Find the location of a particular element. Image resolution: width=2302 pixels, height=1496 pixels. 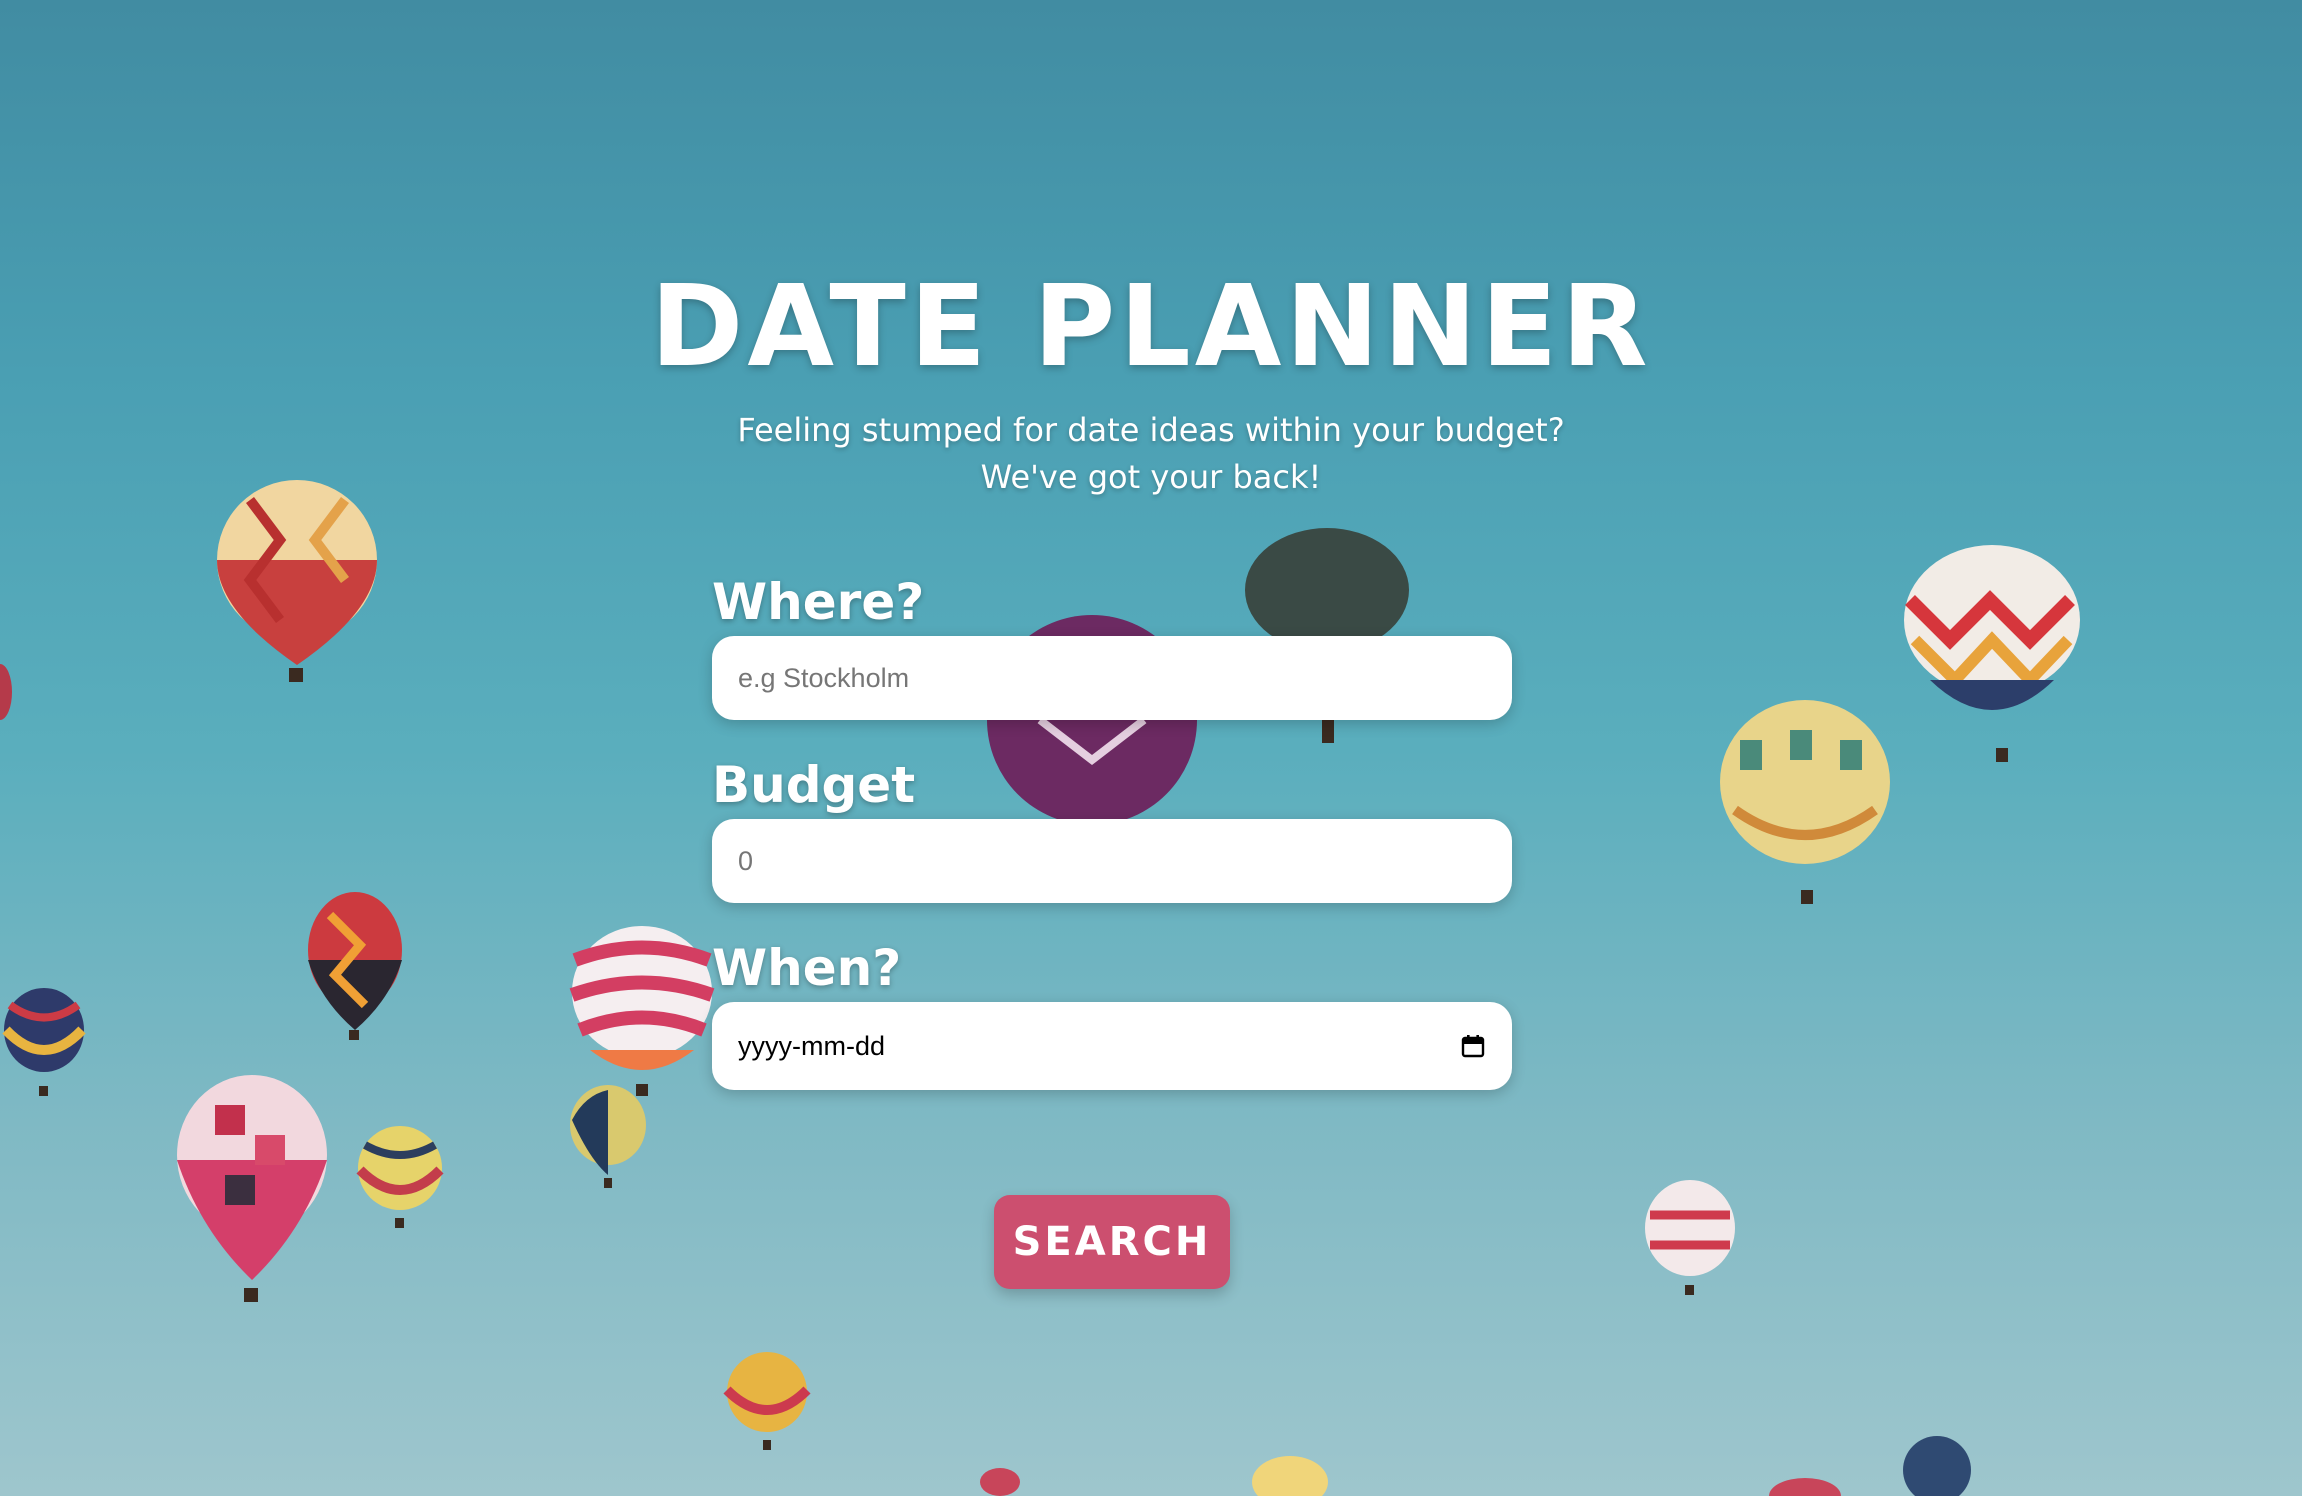

when-date-input: yyyy-mm-dd is located at coordinates (1112, 1046).